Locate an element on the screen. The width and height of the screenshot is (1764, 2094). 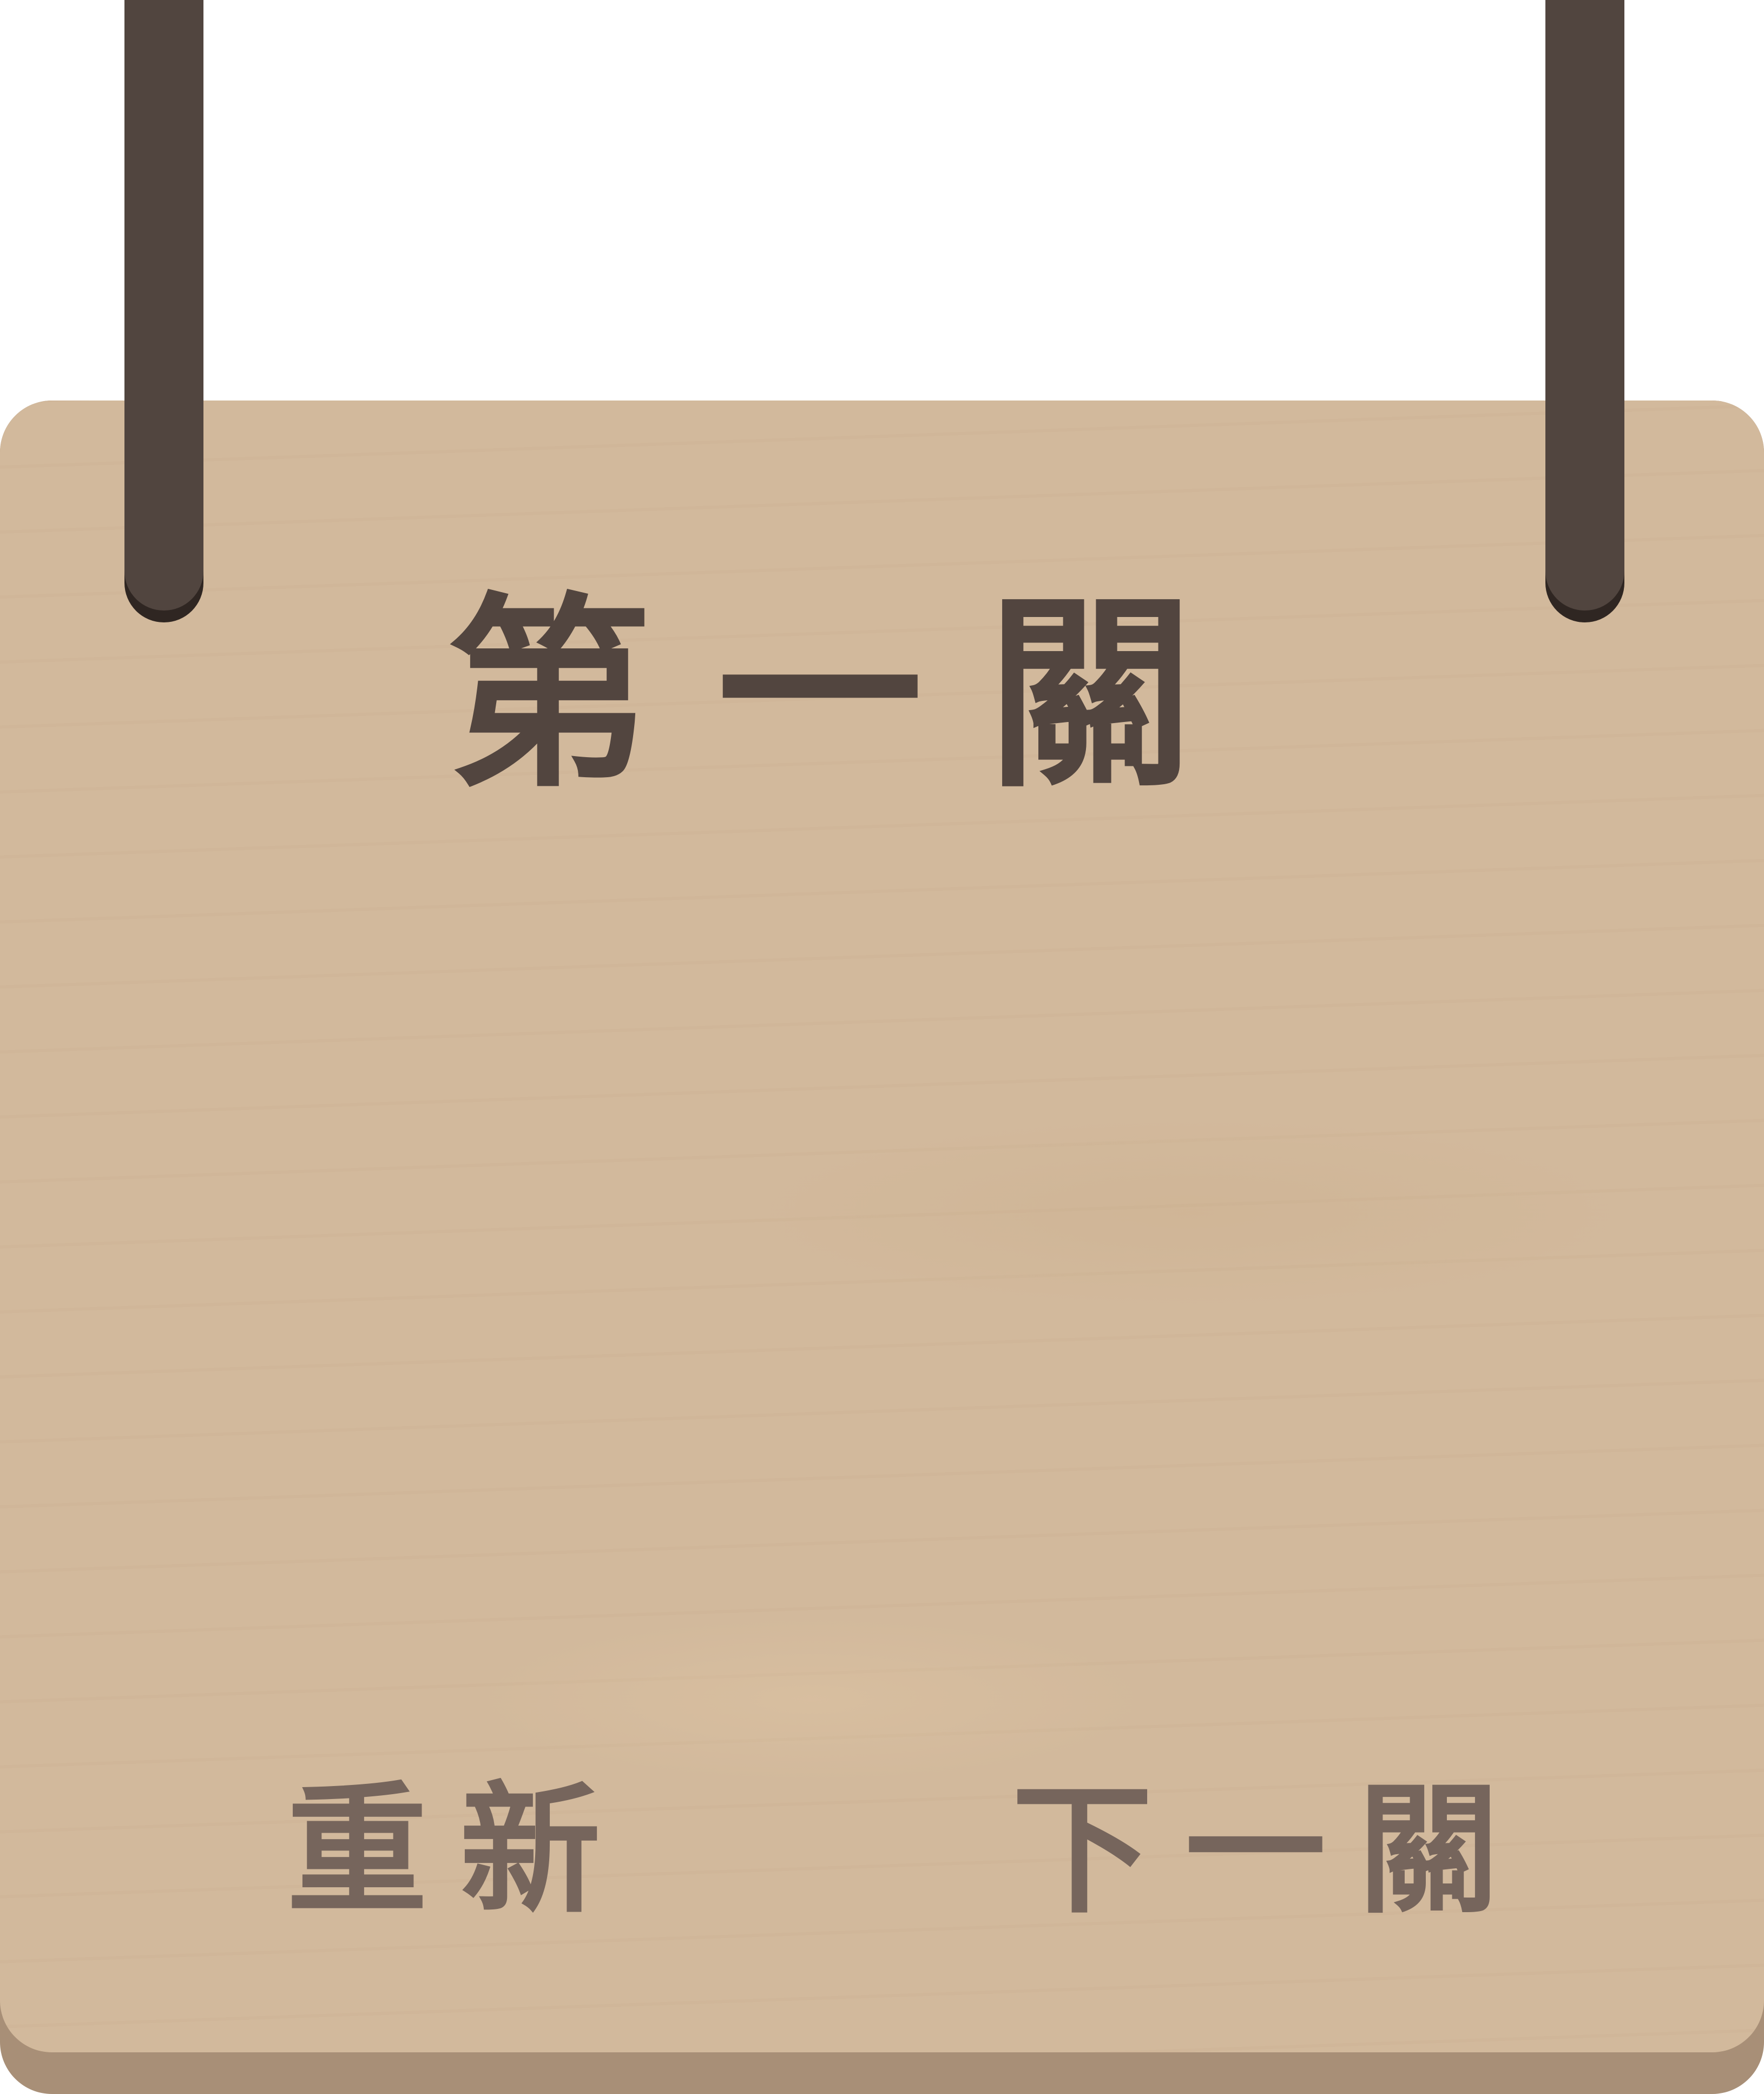
rope-overlay-right is located at coordinates (1584, 305).